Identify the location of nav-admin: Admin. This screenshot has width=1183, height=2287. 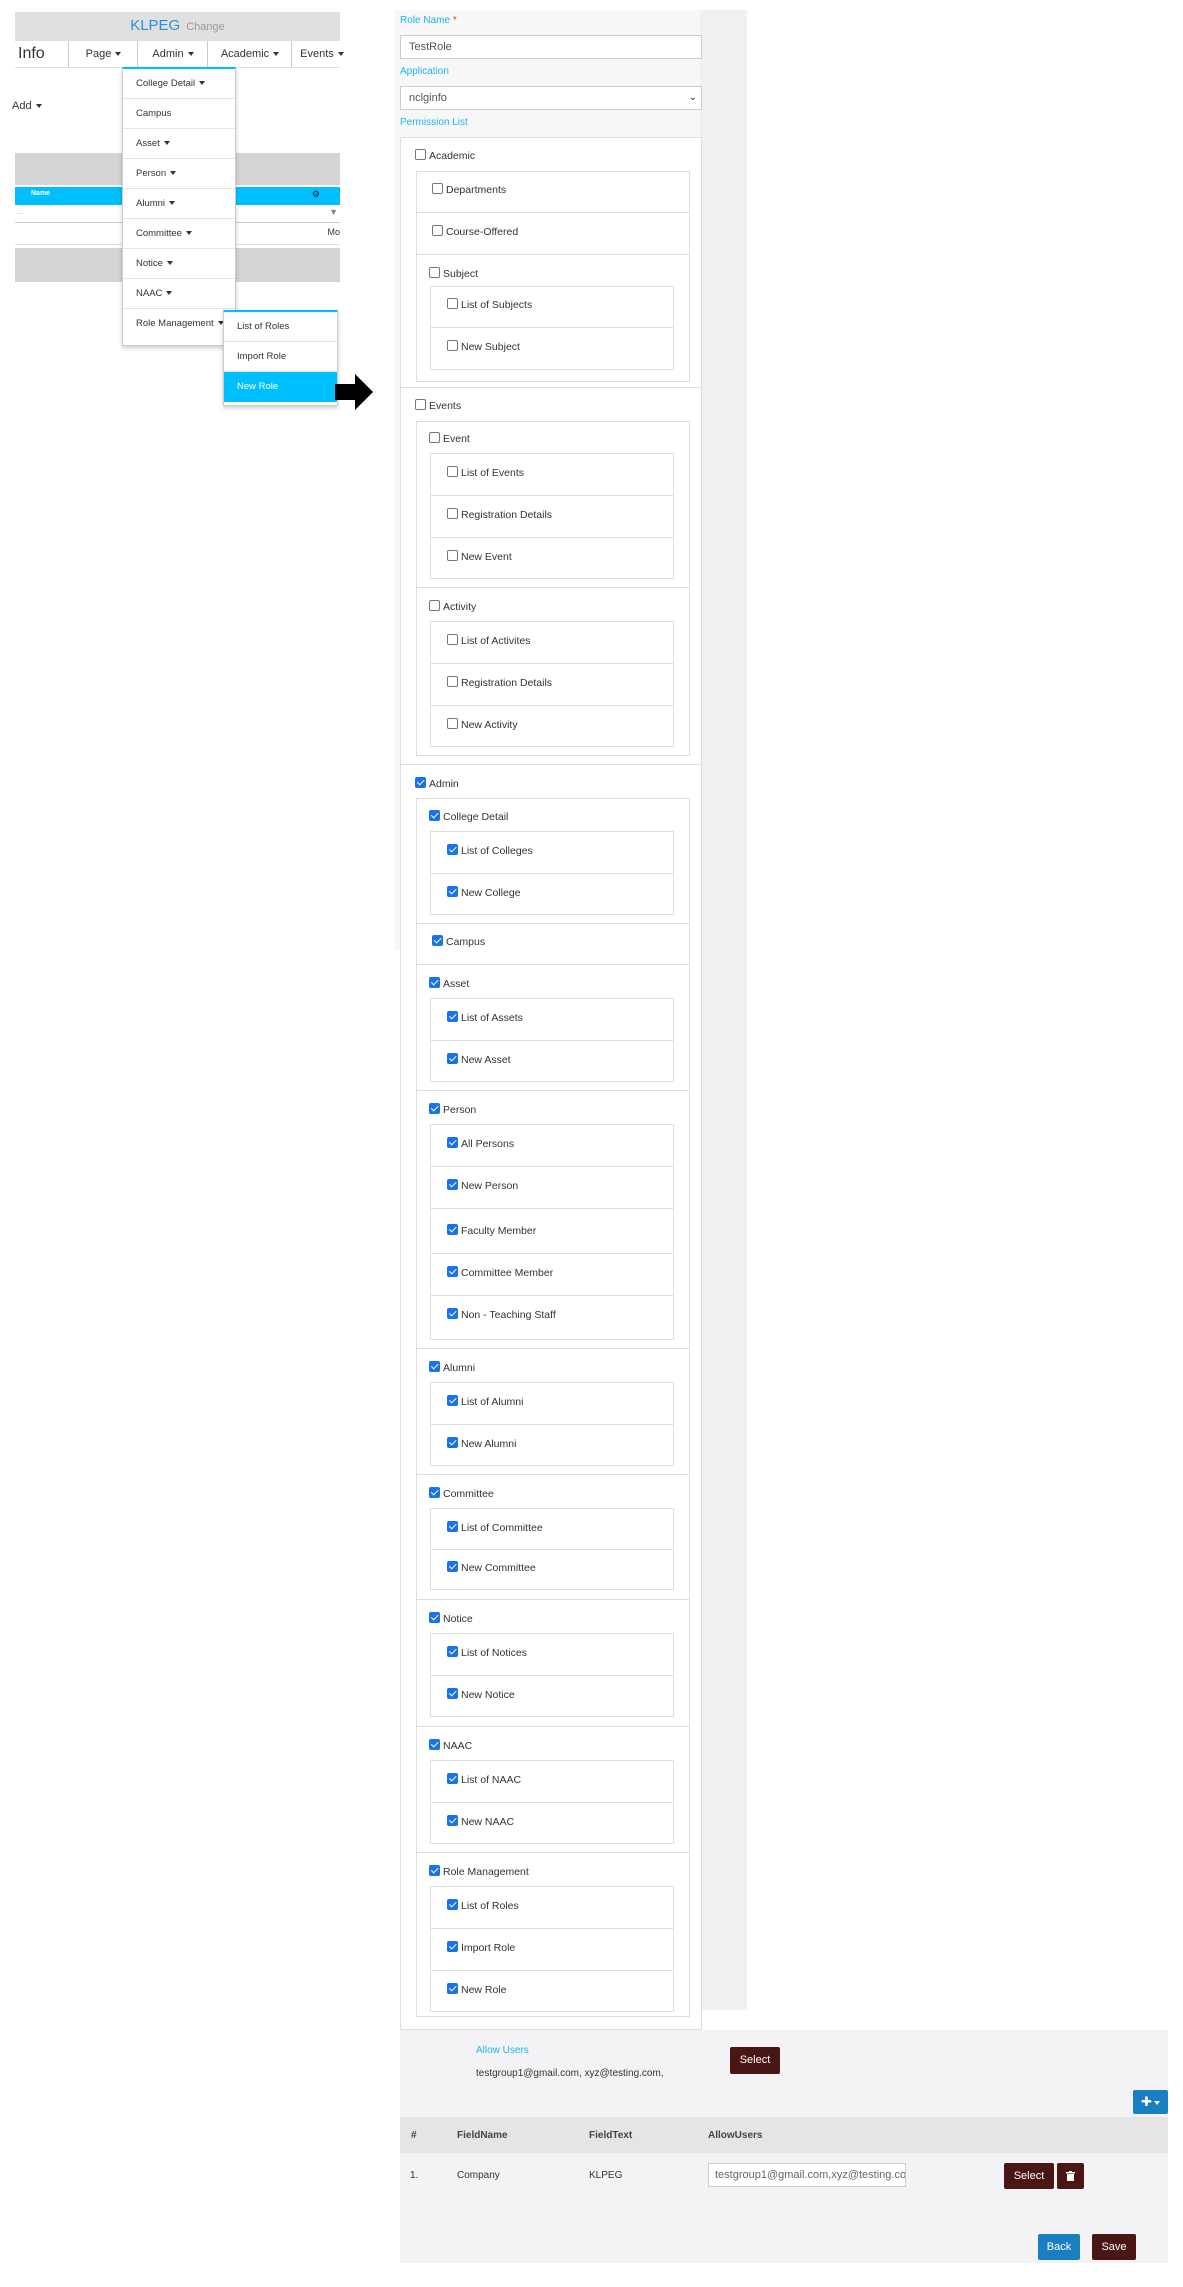
(172, 54).